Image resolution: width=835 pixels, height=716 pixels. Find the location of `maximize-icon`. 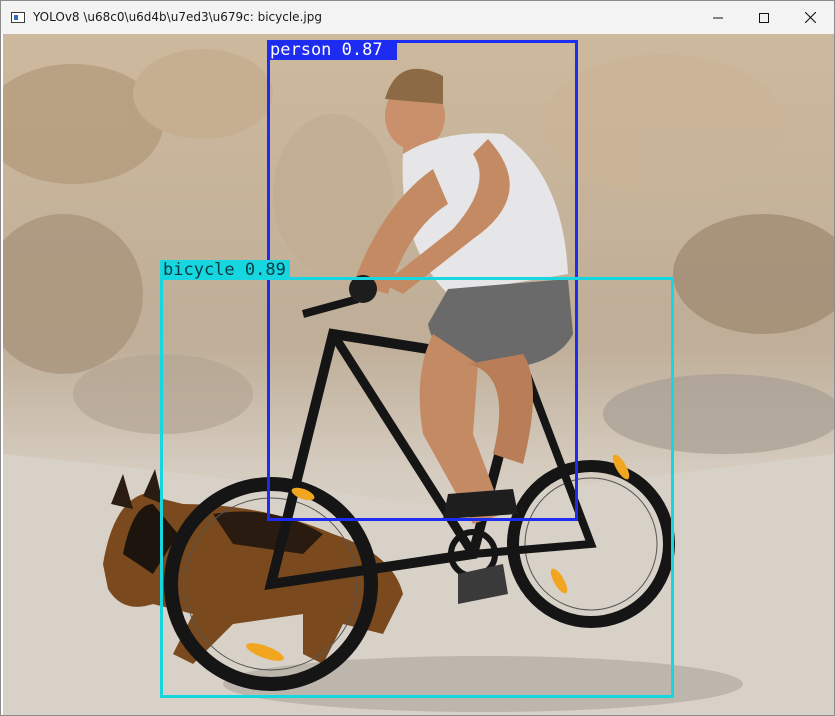

maximize-icon is located at coordinates (764, 17).